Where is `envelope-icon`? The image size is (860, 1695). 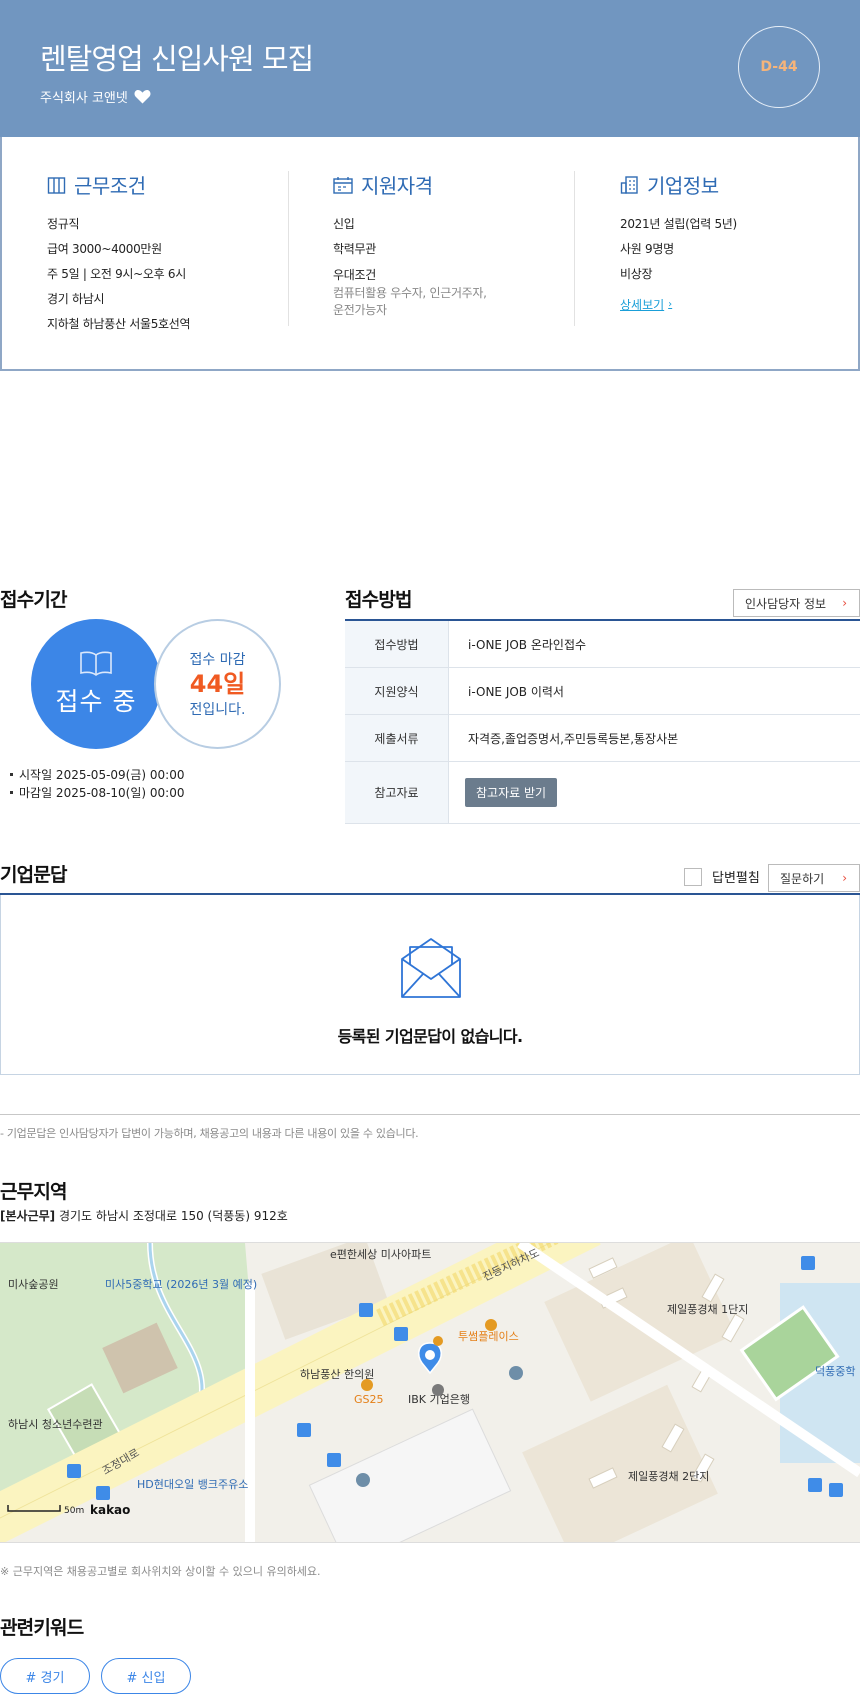
envelope-icon is located at coordinates (431, 970).